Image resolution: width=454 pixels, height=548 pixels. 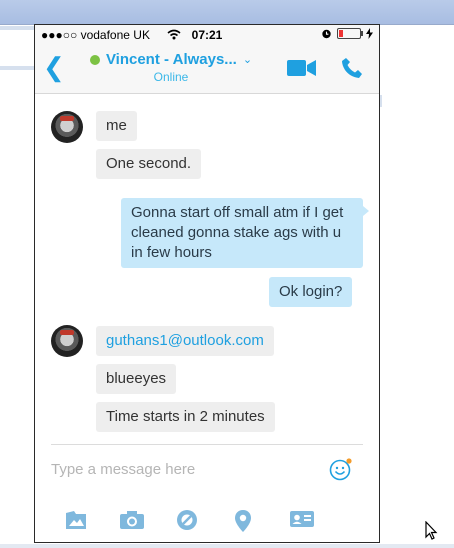 I want to click on contact-status: Online, so click(x=171, y=77).